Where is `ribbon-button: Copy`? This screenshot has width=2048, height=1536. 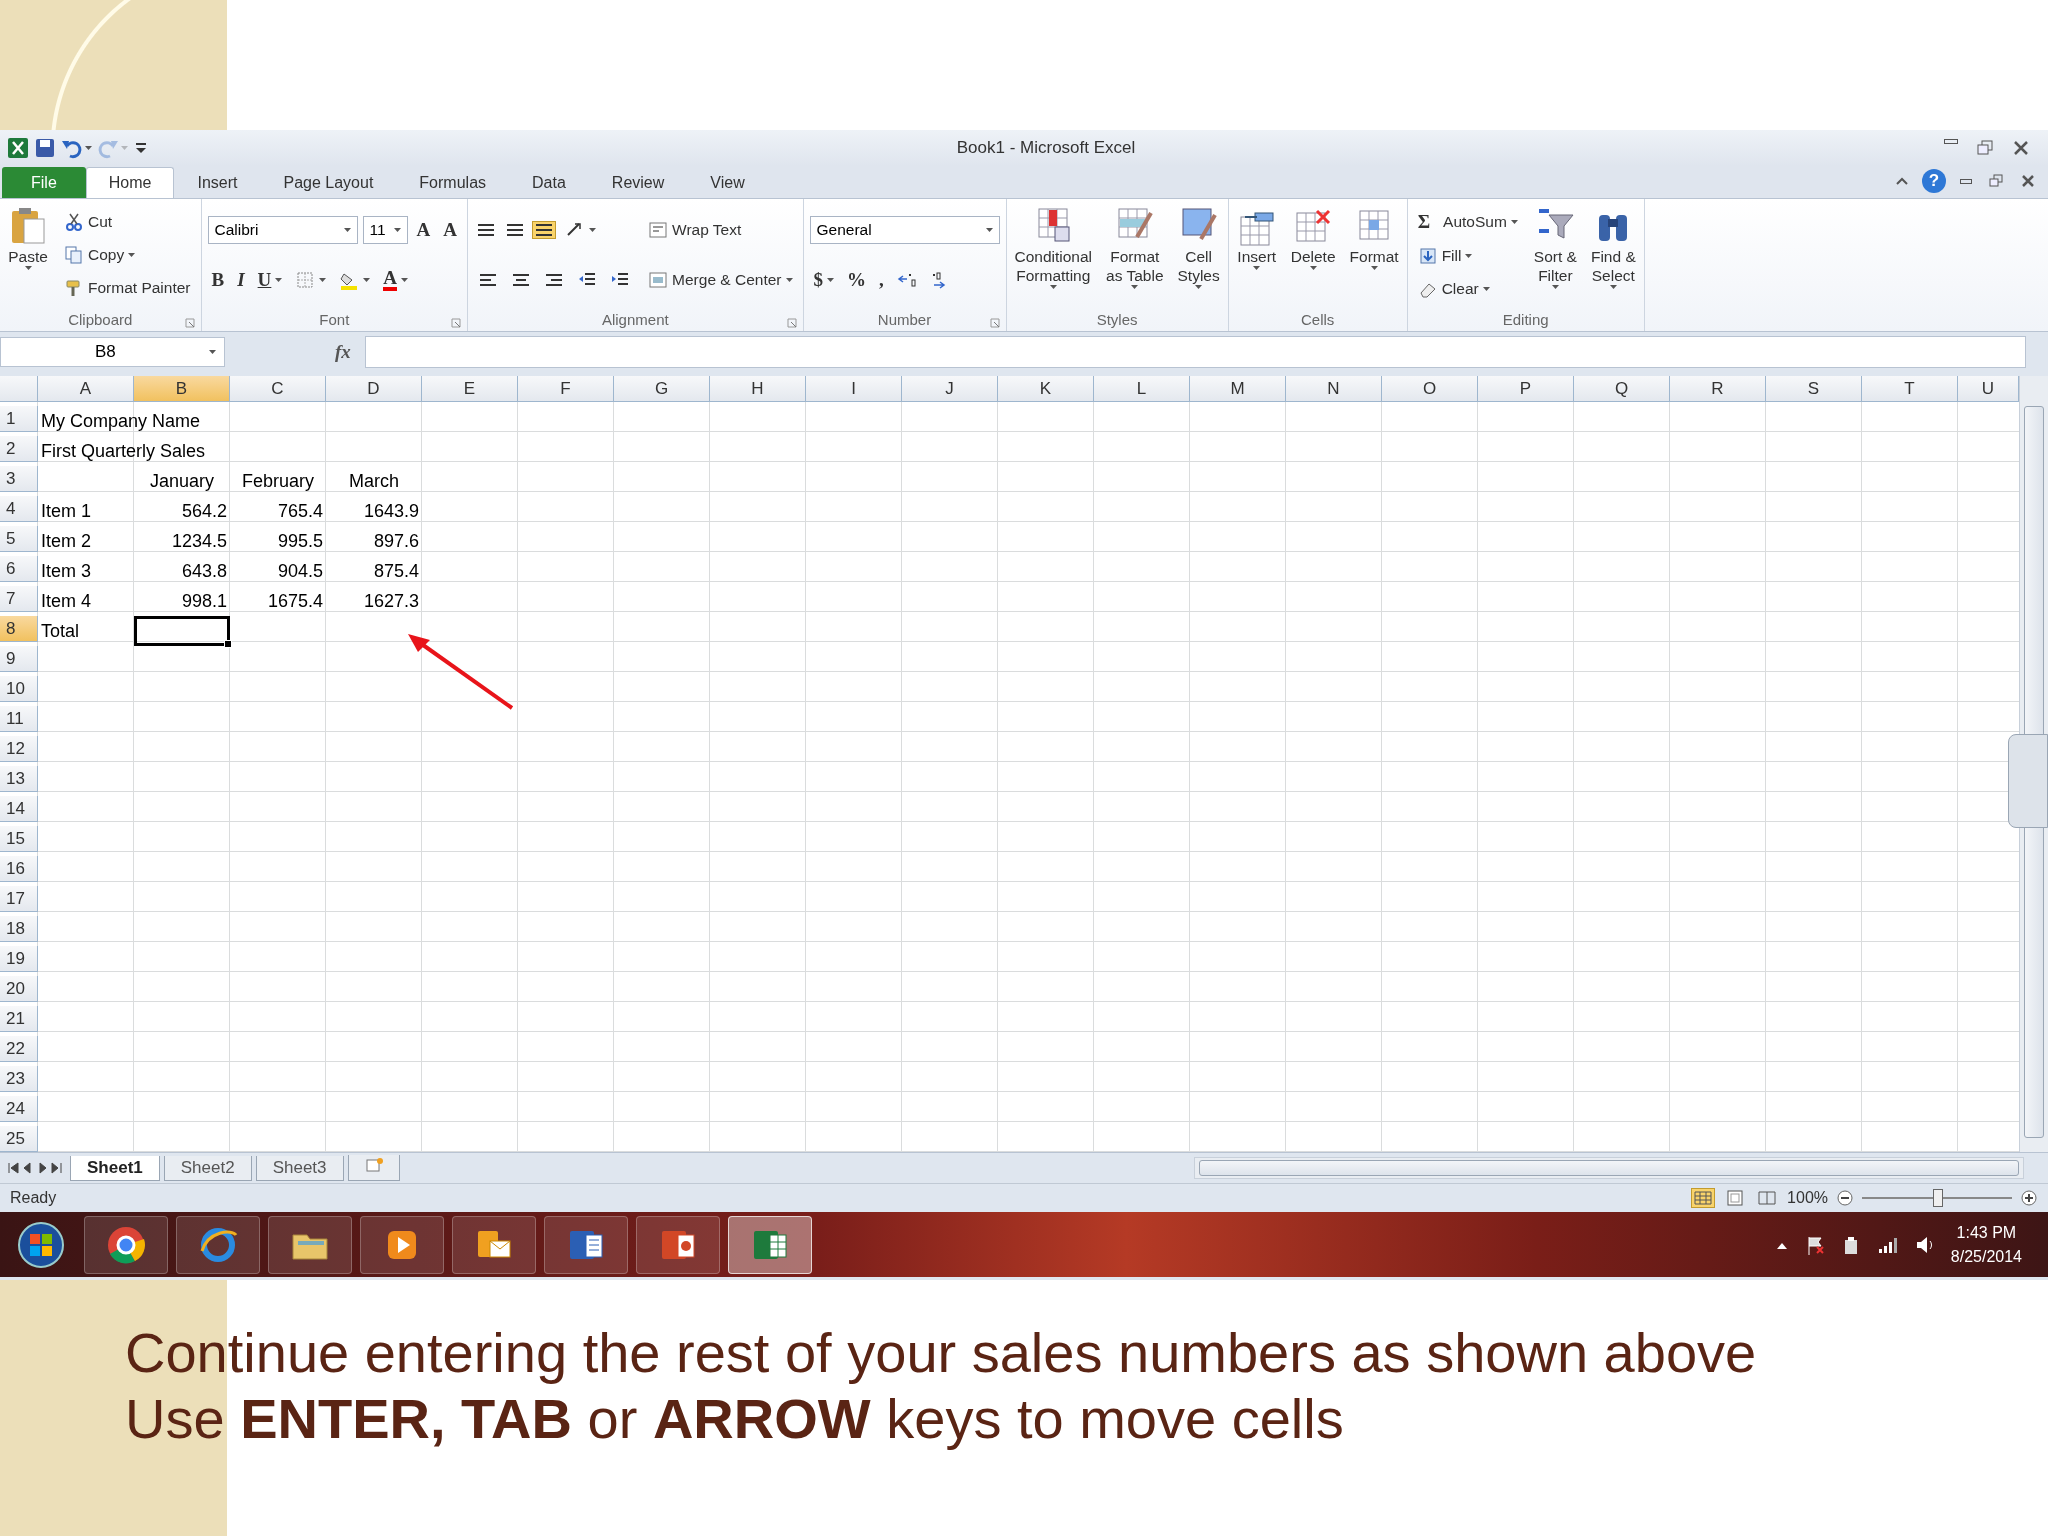 ribbon-button: Copy is located at coordinates (100, 255).